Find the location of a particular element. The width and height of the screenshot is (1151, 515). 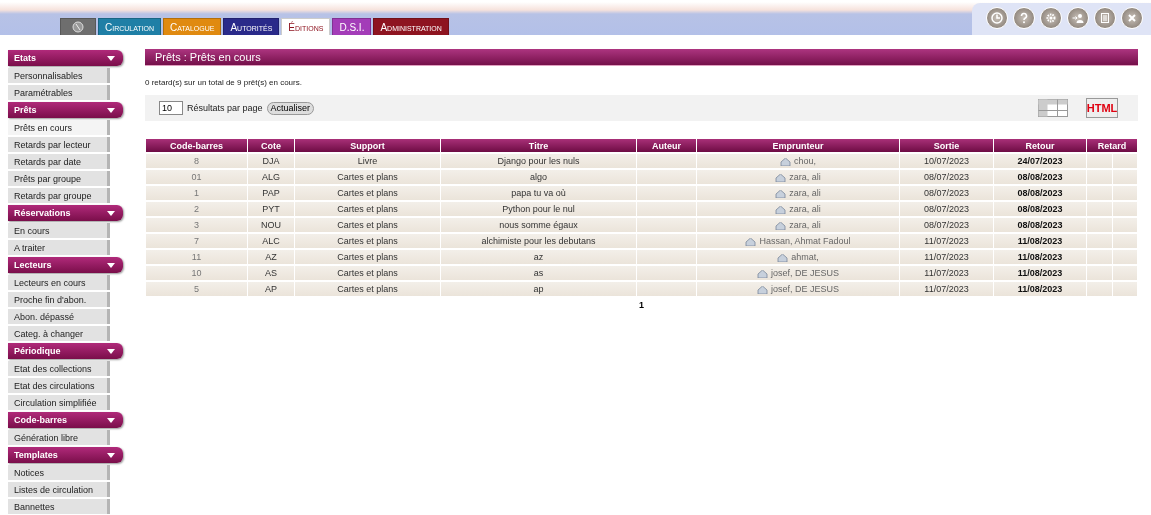

column-header: Sortie is located at coordinates (946, 145).